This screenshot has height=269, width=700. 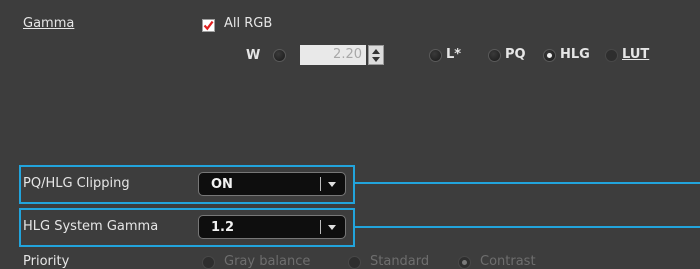 I want to click on pq-hlg-clipping-value: ON, so click(x=222, y=184).